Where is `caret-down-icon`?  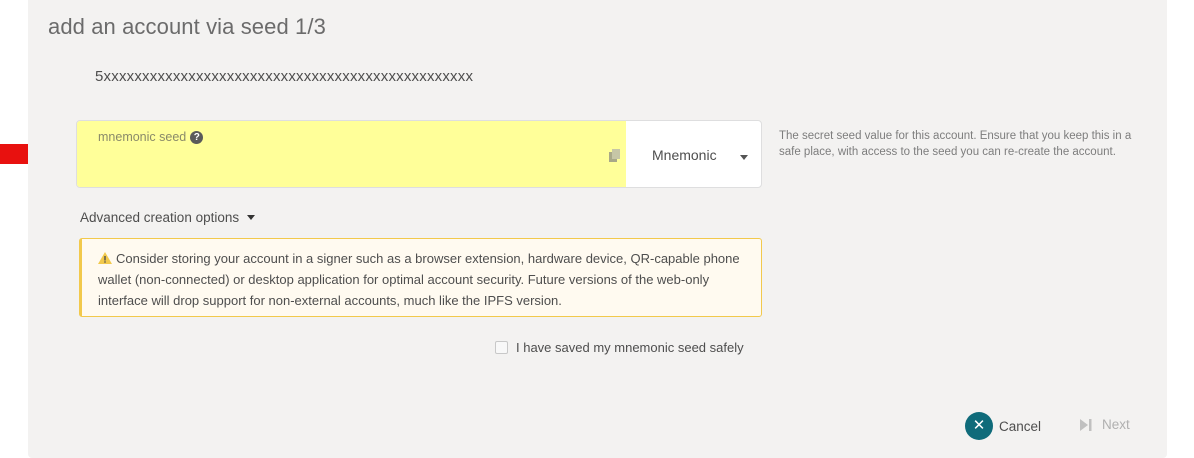
caret-down-icon is located at coordinates (251, 217).